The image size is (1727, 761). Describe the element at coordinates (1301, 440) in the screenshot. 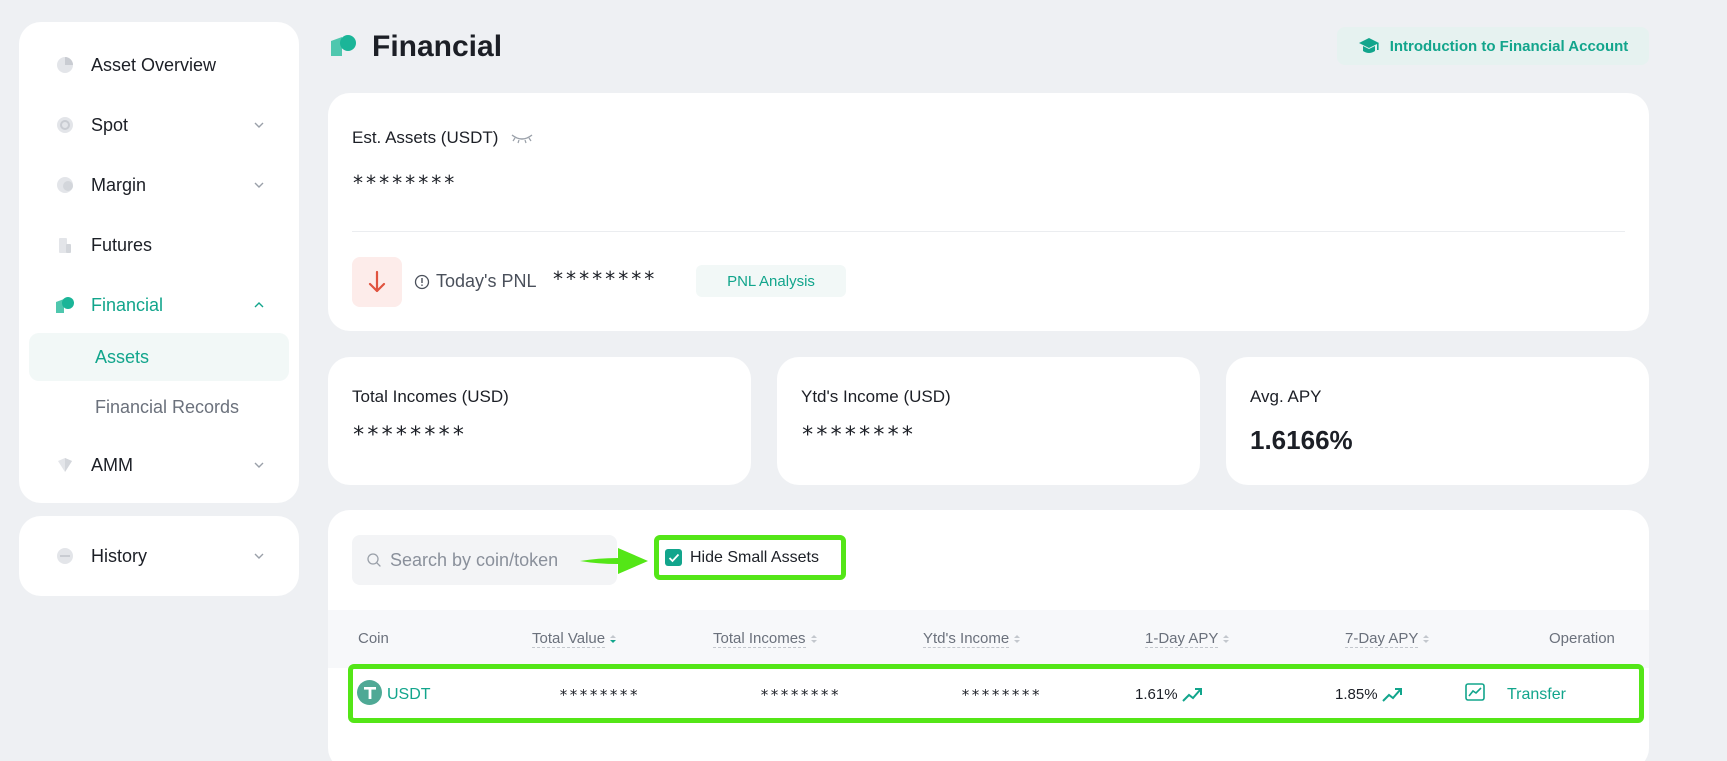

I see `avg-apy-value: 1.6166%` at that location.